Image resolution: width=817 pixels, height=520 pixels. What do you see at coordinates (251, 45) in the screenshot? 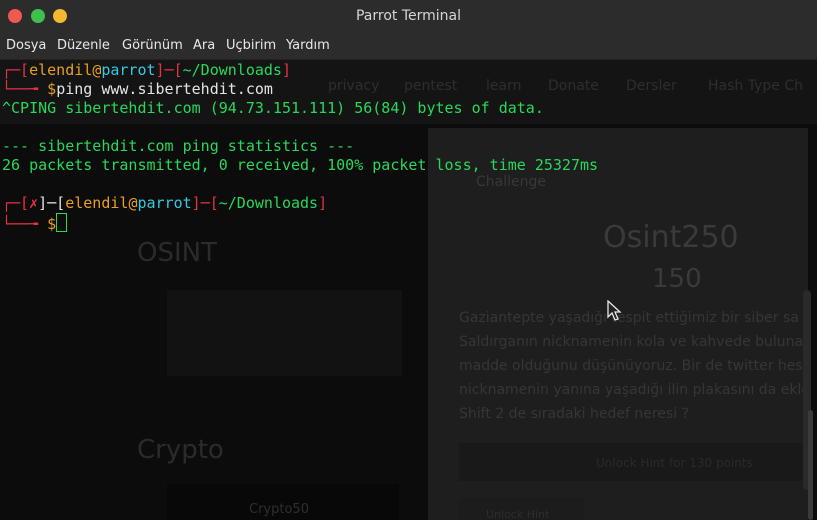
I see `menu-ucbirim: Uçbirim` at bounding box center [251, 45].